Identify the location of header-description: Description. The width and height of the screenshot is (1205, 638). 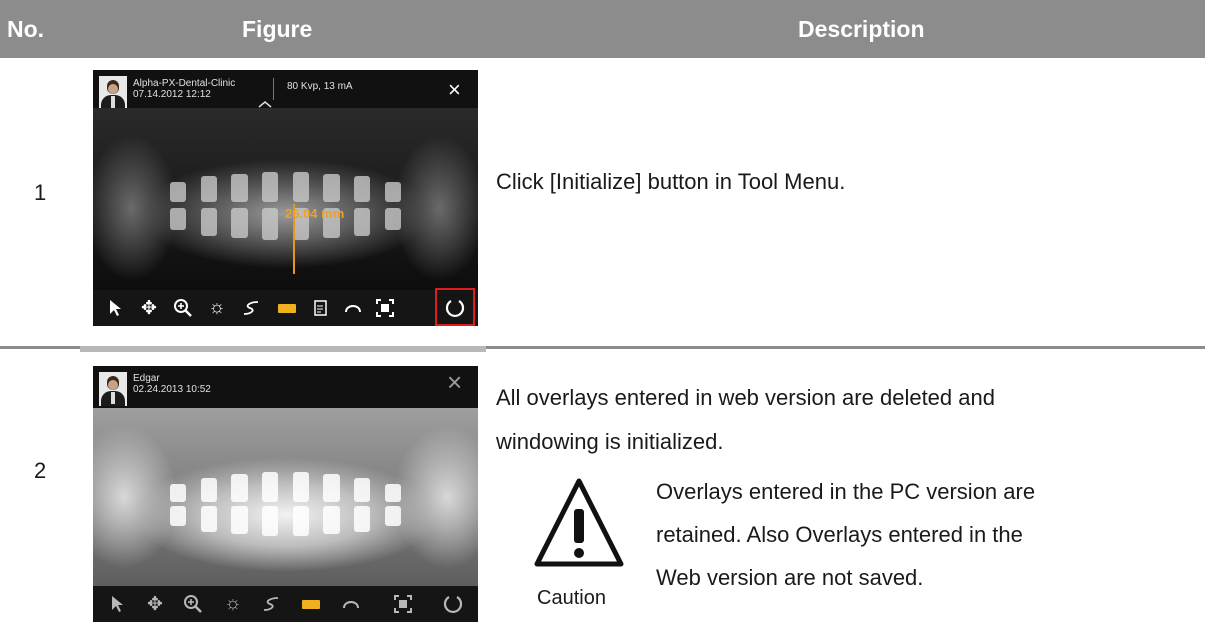
(861, 29).